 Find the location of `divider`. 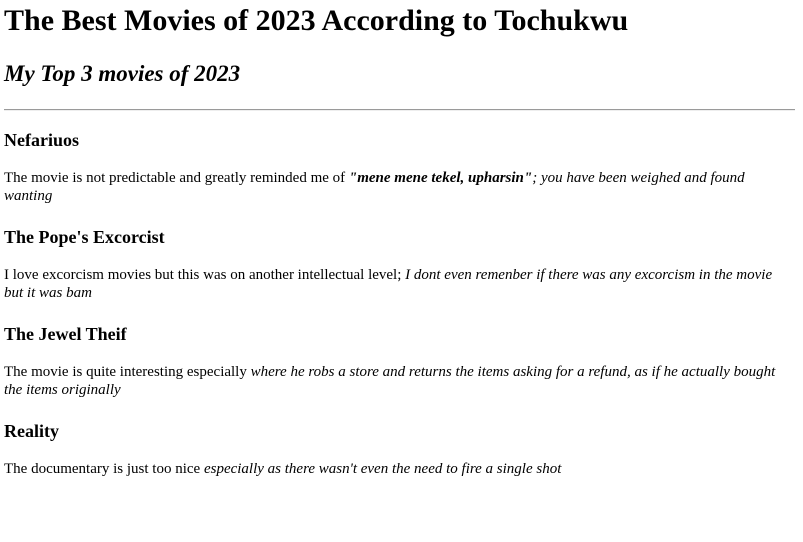

divider is located at coordinates (399, 110).